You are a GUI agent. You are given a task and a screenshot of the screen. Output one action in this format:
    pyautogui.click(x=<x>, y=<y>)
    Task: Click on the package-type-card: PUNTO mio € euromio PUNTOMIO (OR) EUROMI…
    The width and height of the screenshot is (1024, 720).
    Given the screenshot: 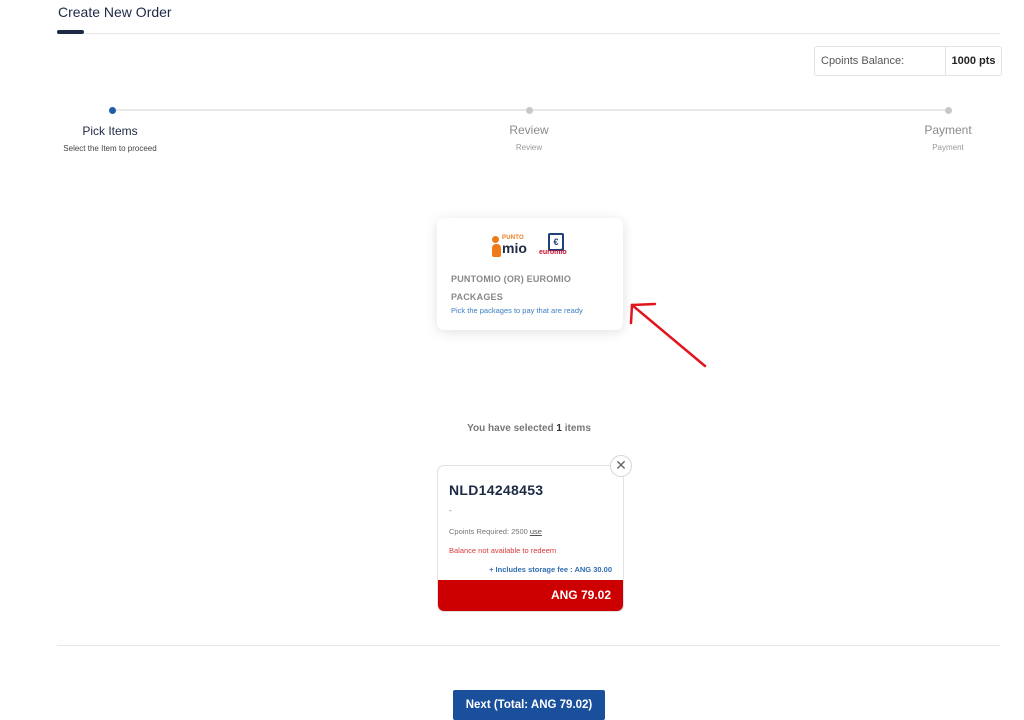 What is the action you would take?
    pyautogui.click(x=530, y=274)
    